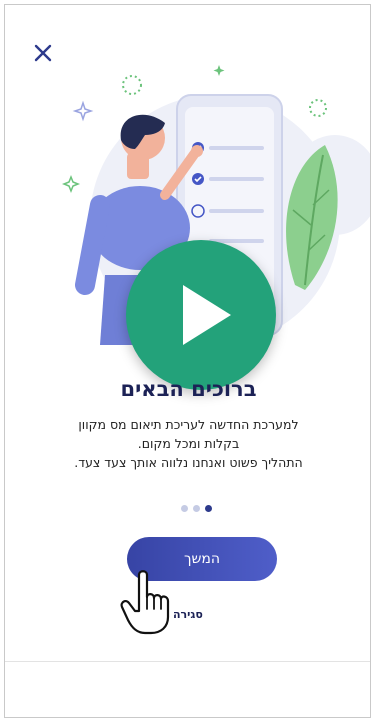  I want to click on close-link: סגירה, so click(188, 614).